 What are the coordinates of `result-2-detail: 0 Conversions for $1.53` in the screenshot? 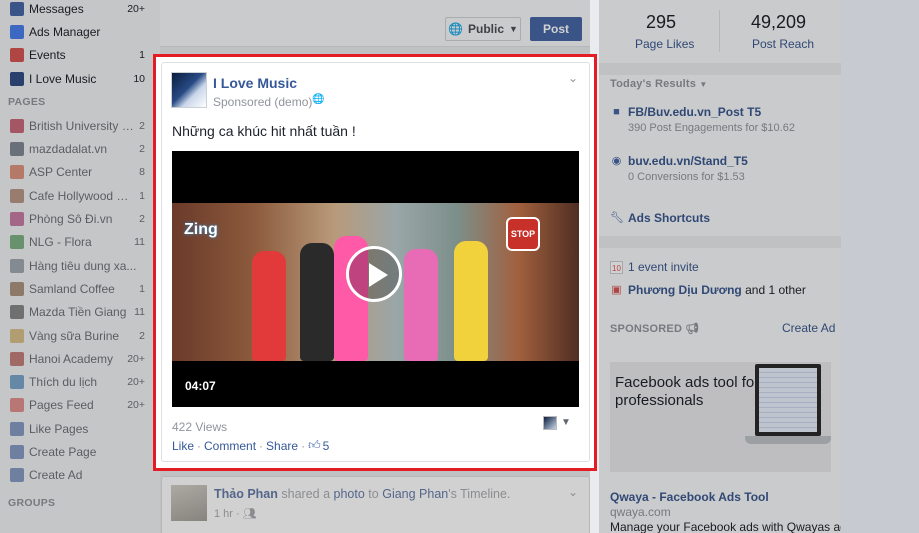 It's located at (686, 177).